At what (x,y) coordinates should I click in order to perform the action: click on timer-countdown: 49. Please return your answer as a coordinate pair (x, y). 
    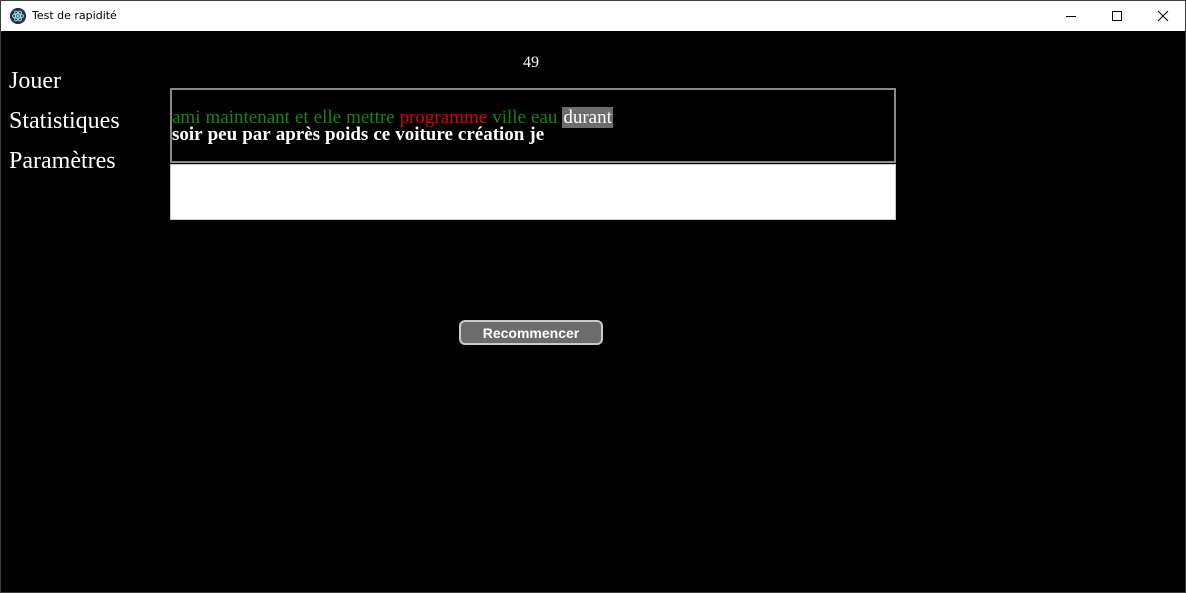
    Looking at the image, I should click on (531, 62).